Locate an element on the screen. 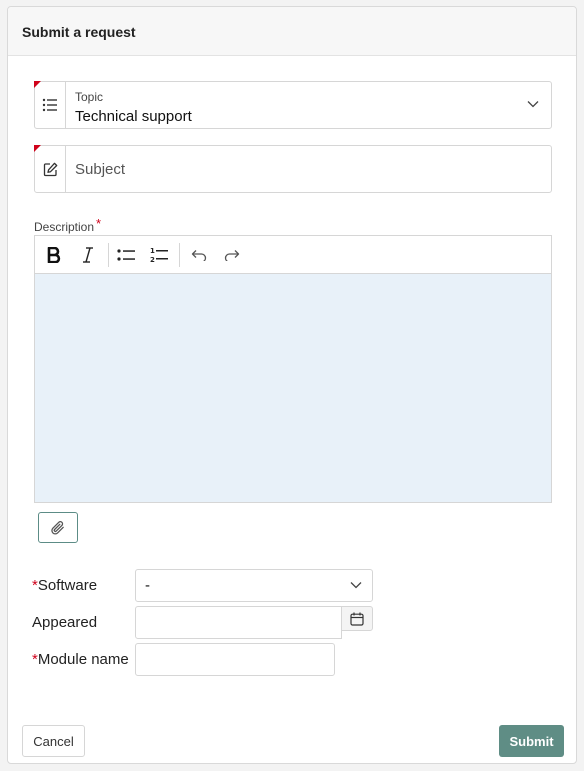  bullet-list-icon is located at coordinates (126, 255).